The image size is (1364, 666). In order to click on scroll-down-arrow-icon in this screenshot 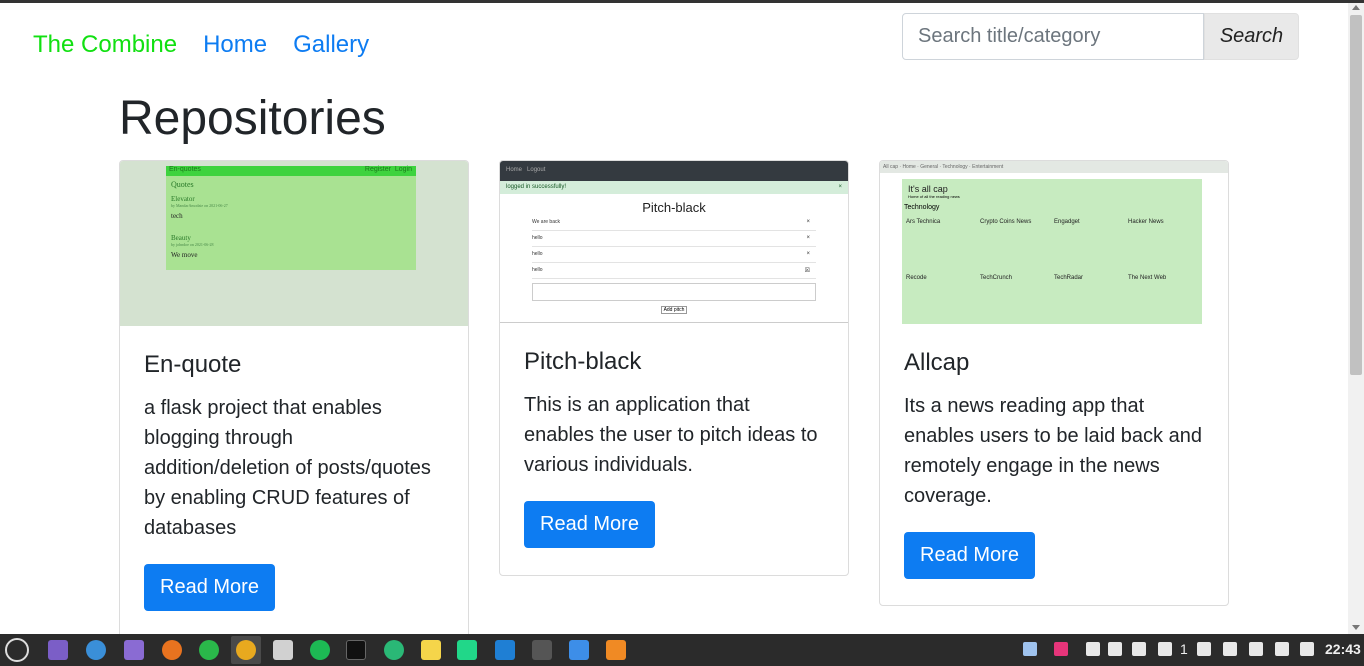, I will do `click(1356, 627)`.